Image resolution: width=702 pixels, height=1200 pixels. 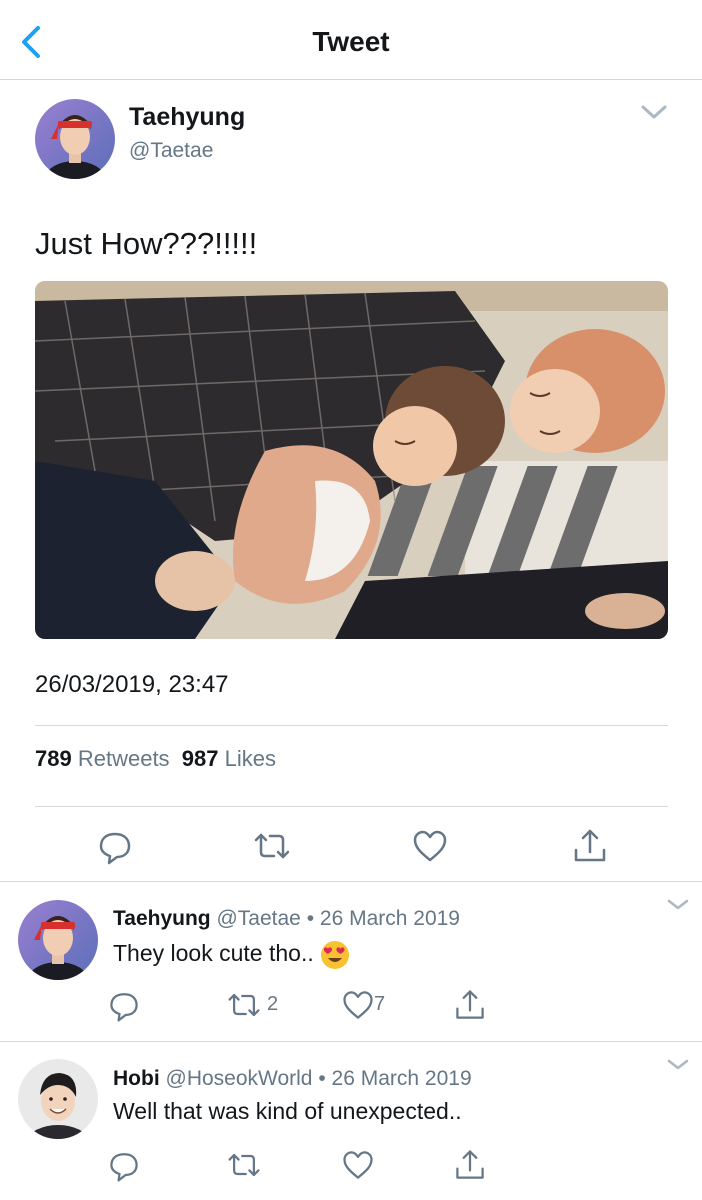 What do you see at coordinates (380, 1004) in the screenshot?
I see `like-count: 7` at bounding box center [380, 1004].